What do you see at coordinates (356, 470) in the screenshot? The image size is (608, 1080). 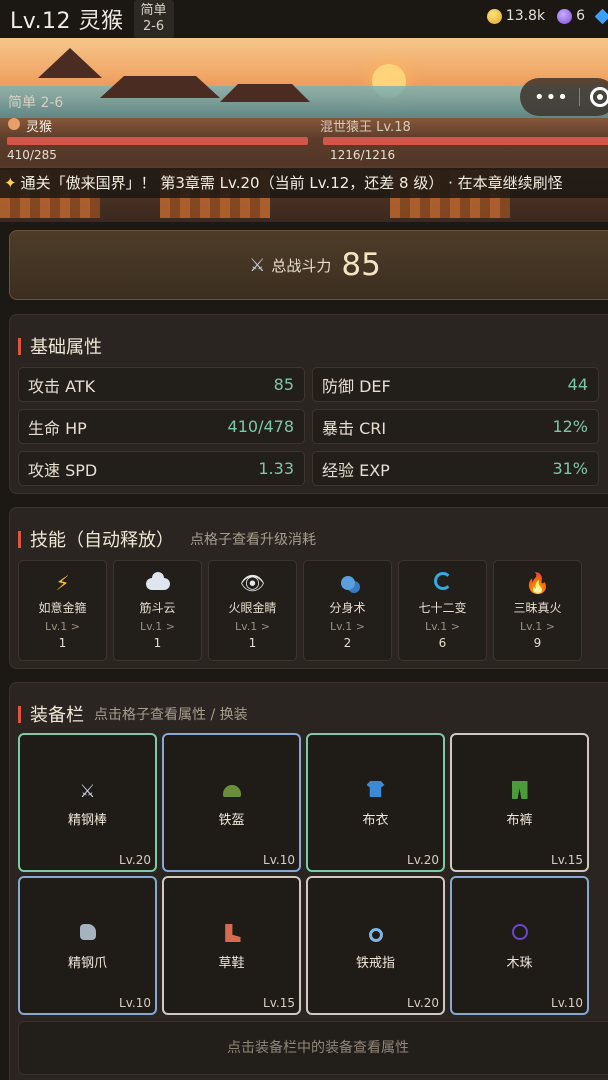 I see `stat-label: 经验 EXP` at bounding box center [356, 470].